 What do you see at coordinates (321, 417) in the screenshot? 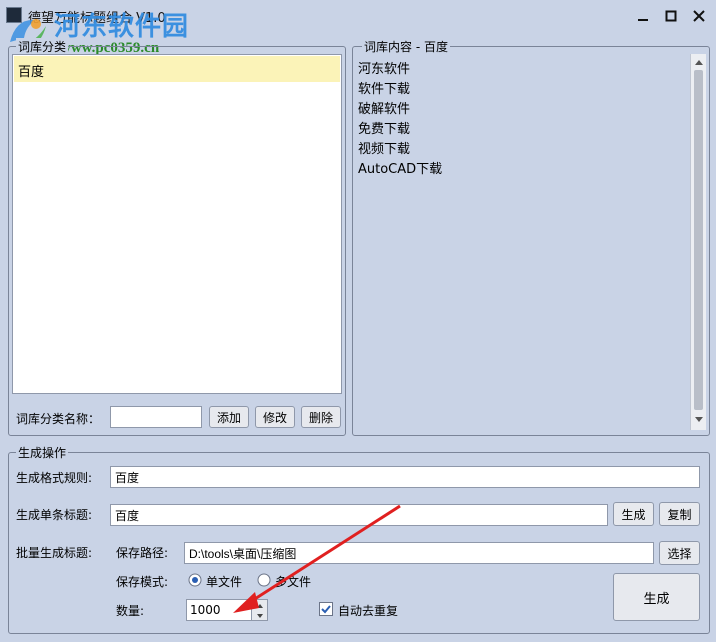
I see `delete-category-button: 删除` at bounding box center [321, 417].